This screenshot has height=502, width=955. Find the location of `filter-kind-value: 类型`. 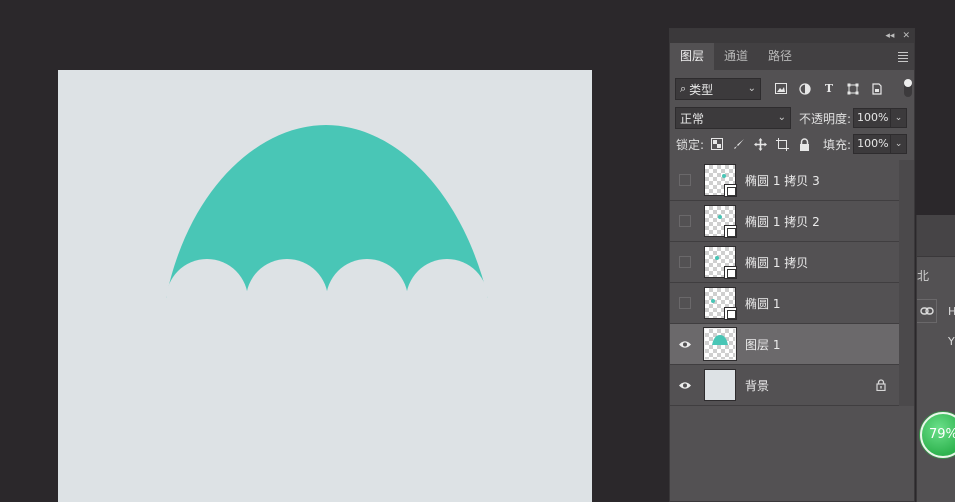

filter-kind-value: 类型 is located at coordinates (701, 89).